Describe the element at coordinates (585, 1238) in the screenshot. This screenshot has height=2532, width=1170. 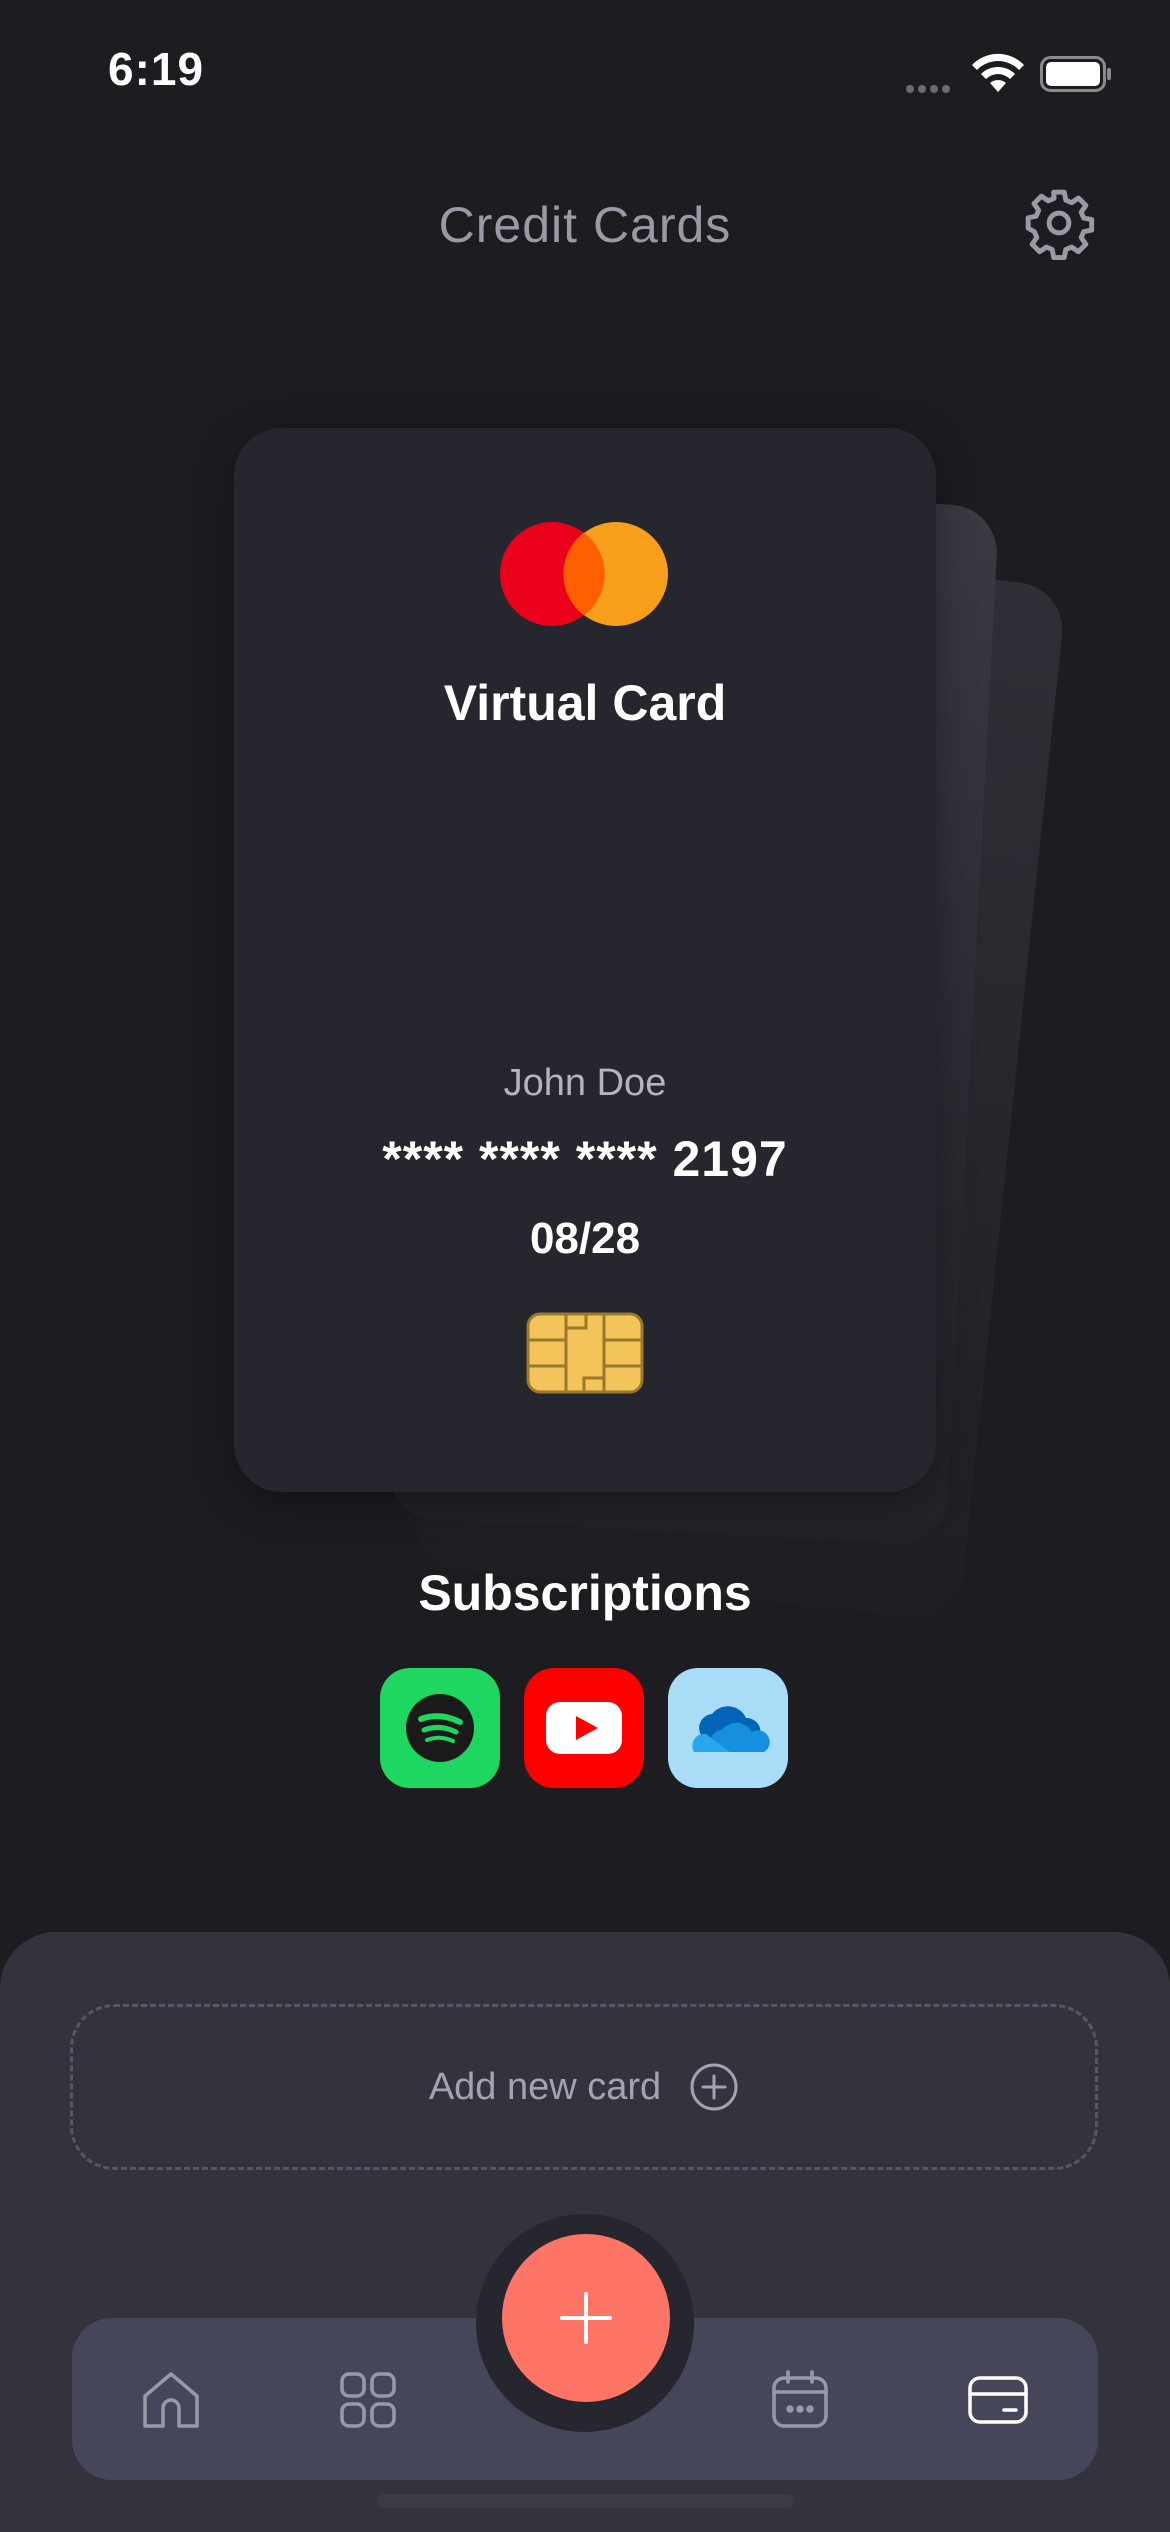
I see `card-expiry: 08/28` at that location.